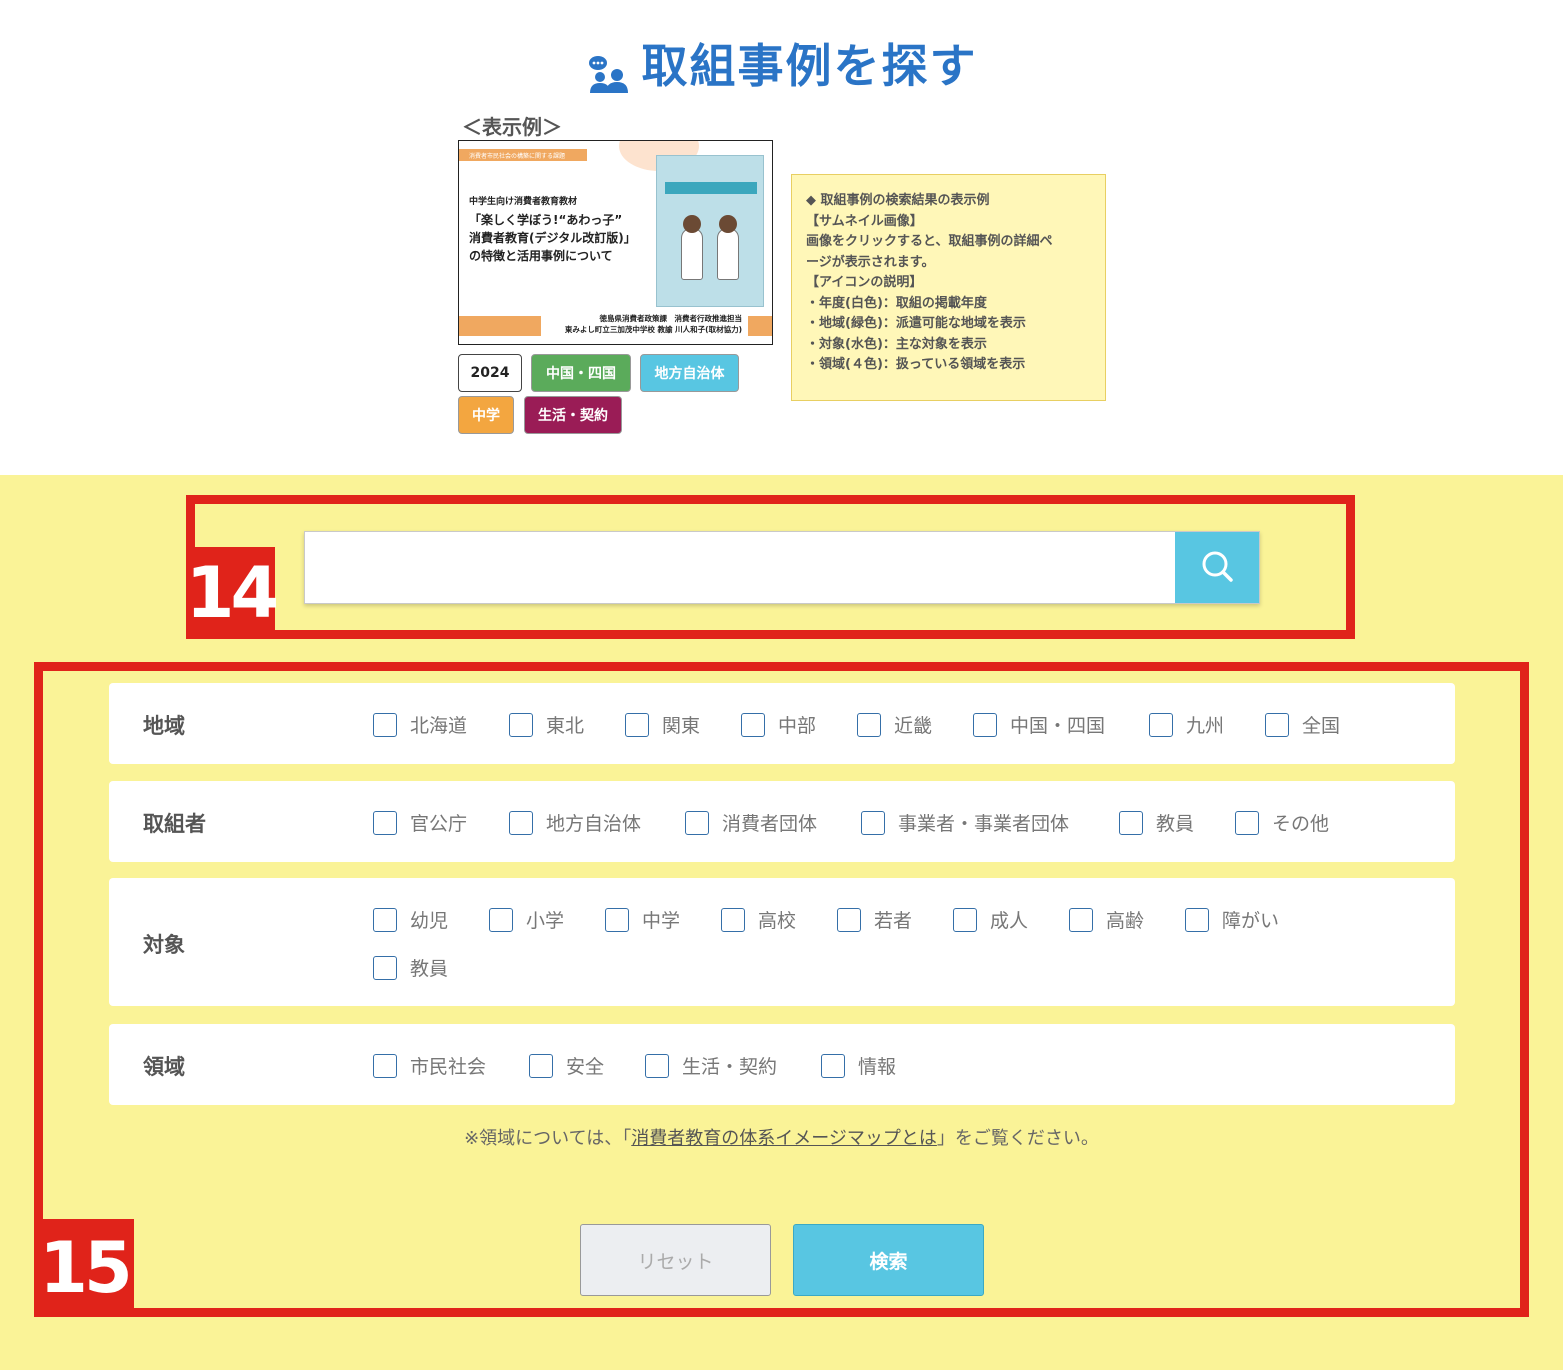 This screenshot has height=1370, width=1563. Describe the element at coordinates (490, 373) in the screenshot. I see `tag-year: 2024` at that location.